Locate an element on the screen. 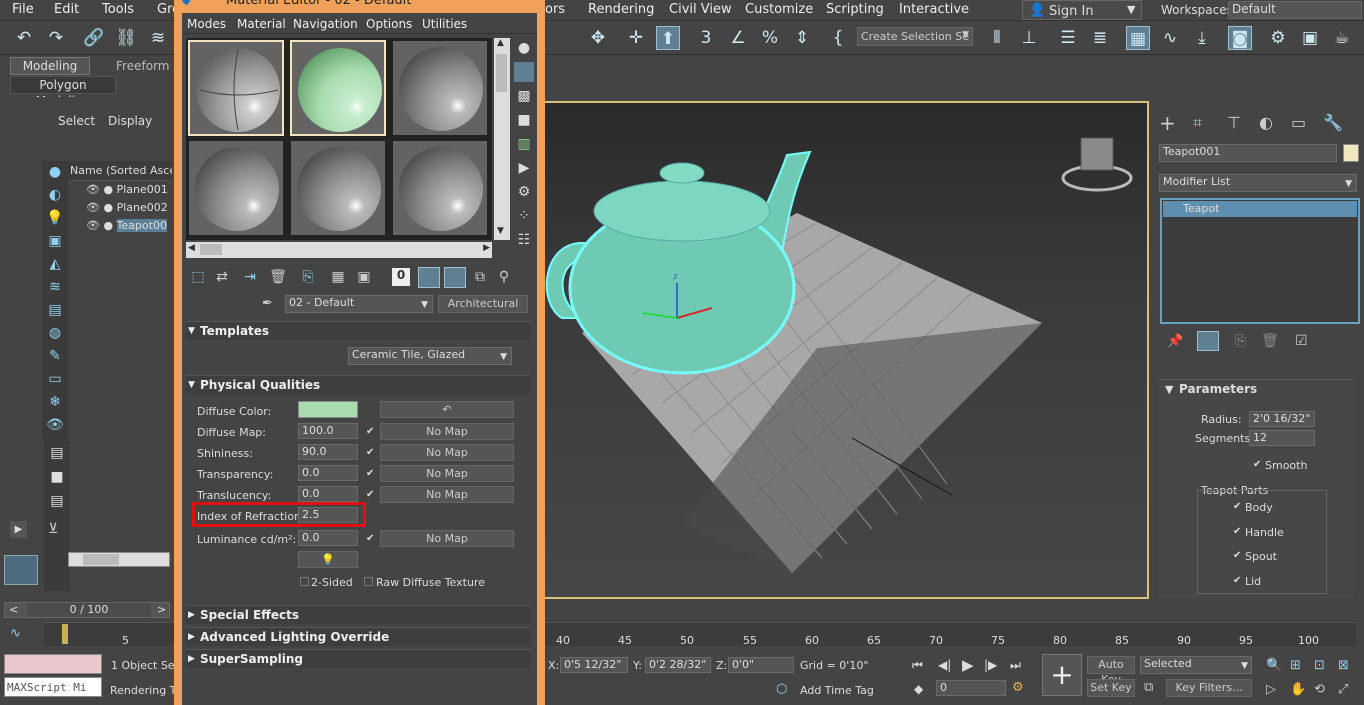 The image size is (1364, 705). hierarchy-tab-icon: ⊤ is located at coordinates (1234, 122).